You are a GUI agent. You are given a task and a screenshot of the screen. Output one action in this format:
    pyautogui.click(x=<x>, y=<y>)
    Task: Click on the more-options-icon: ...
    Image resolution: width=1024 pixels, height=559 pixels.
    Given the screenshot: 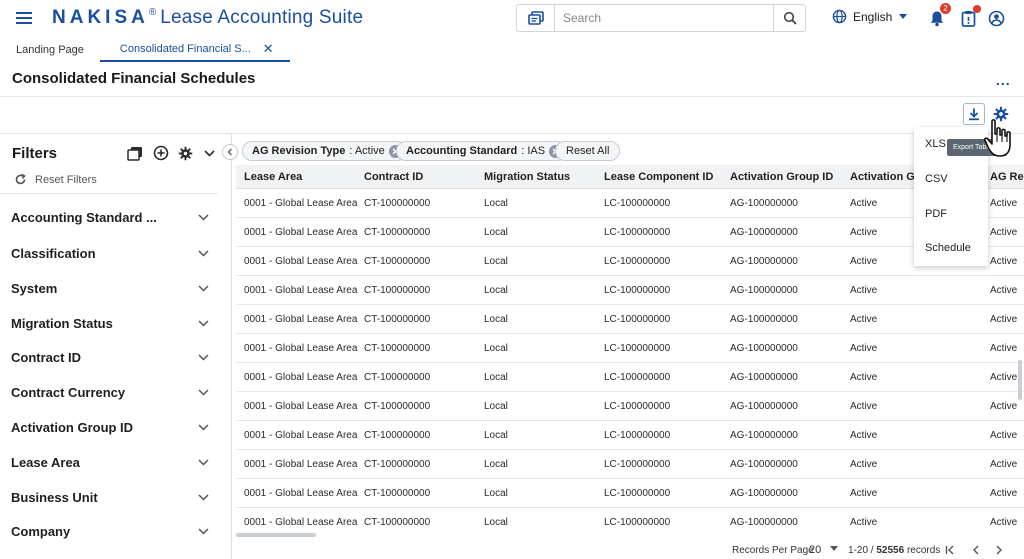 What is the action you would take?
    pyautogui.click(x=1003, y=80)
    